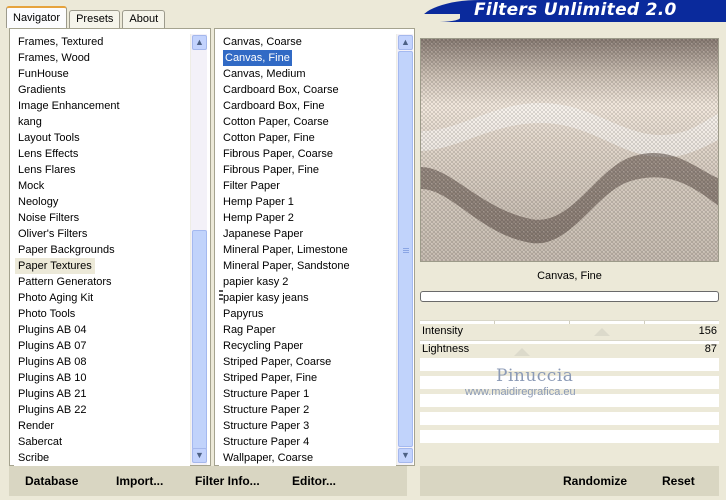  What do you see at coordinates (266, 426) in the screenshot?
I see `list-item-label: Structure Paper 3` at bounding box center [266, 426].